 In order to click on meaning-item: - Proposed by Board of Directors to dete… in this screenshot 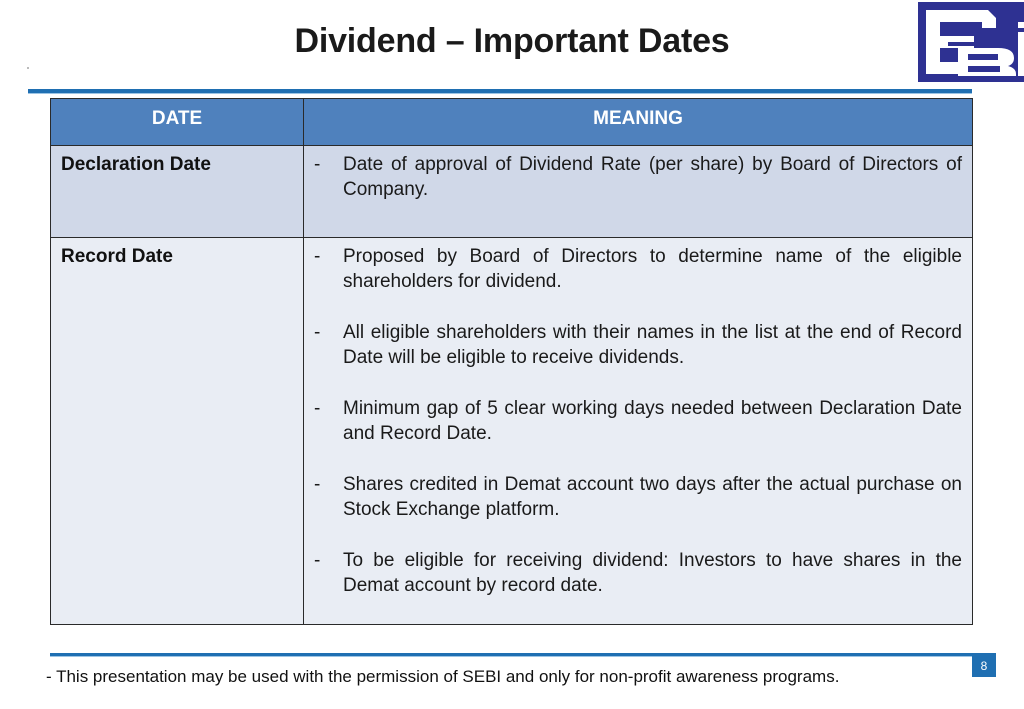, I will do `click(638, 269)`.